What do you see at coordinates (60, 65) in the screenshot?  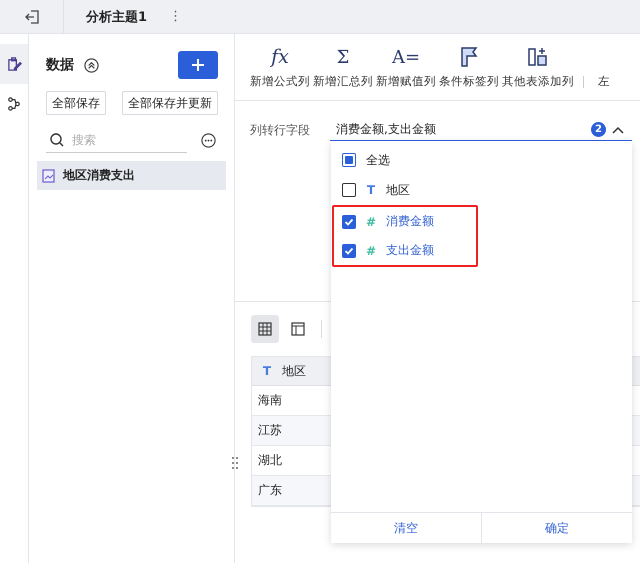 I see `panel-title: 数据` at bounding box center [60, 65].